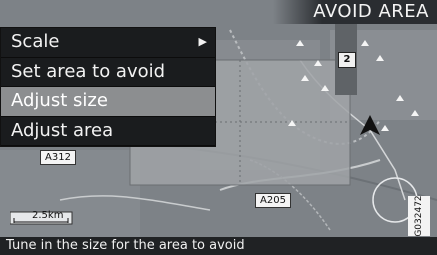 The width and height of the screenshot is (437, 255). I want to click on road-label-a205: A205, so click(273, 200).